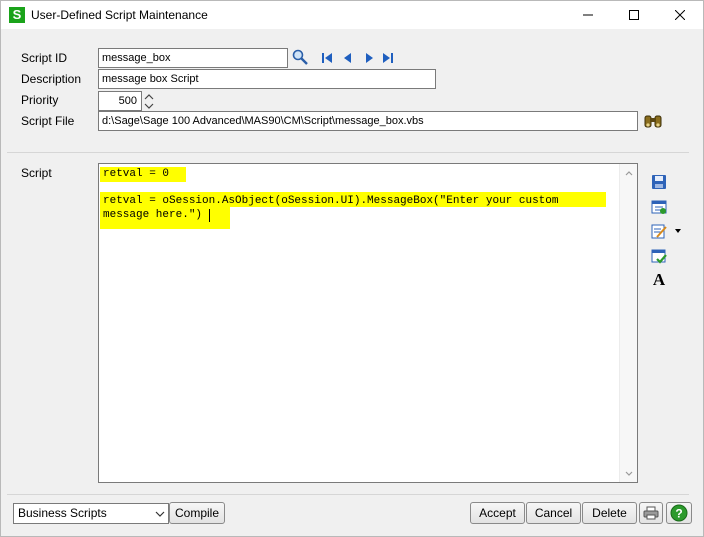 The height and width of the screenshot is (537, 704). I want to click on scroll-down-button, so click(628, 473).